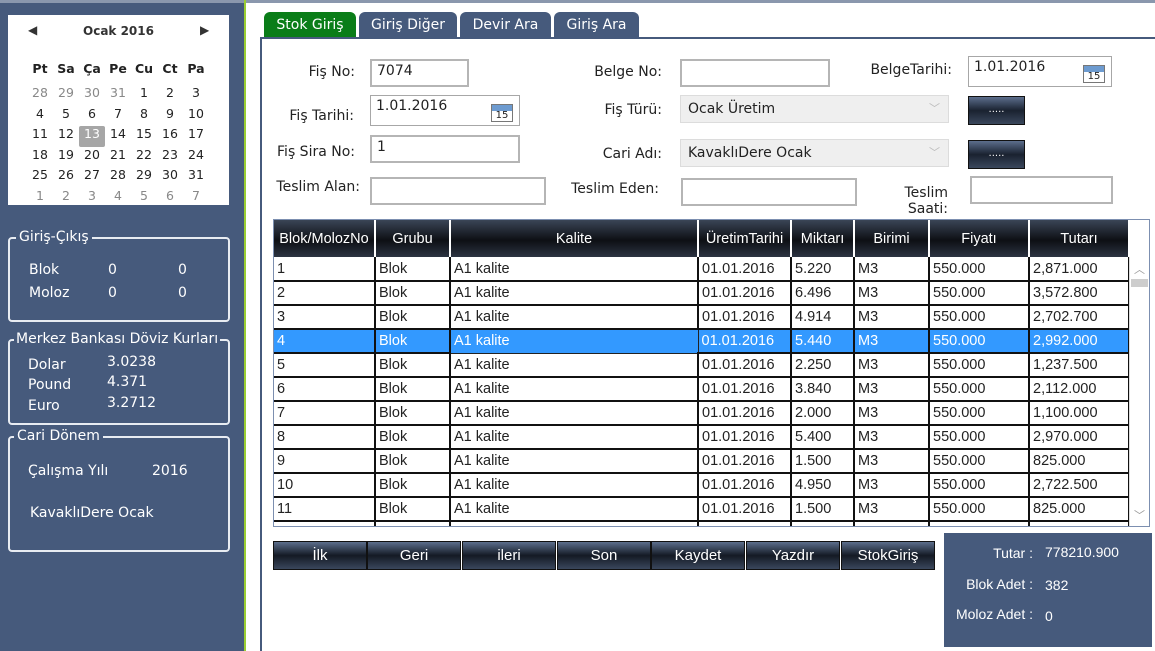 Image resolution: width=1155 pixels, height=651 pixels. I want to click on belge-no-input, so click(755, 73).